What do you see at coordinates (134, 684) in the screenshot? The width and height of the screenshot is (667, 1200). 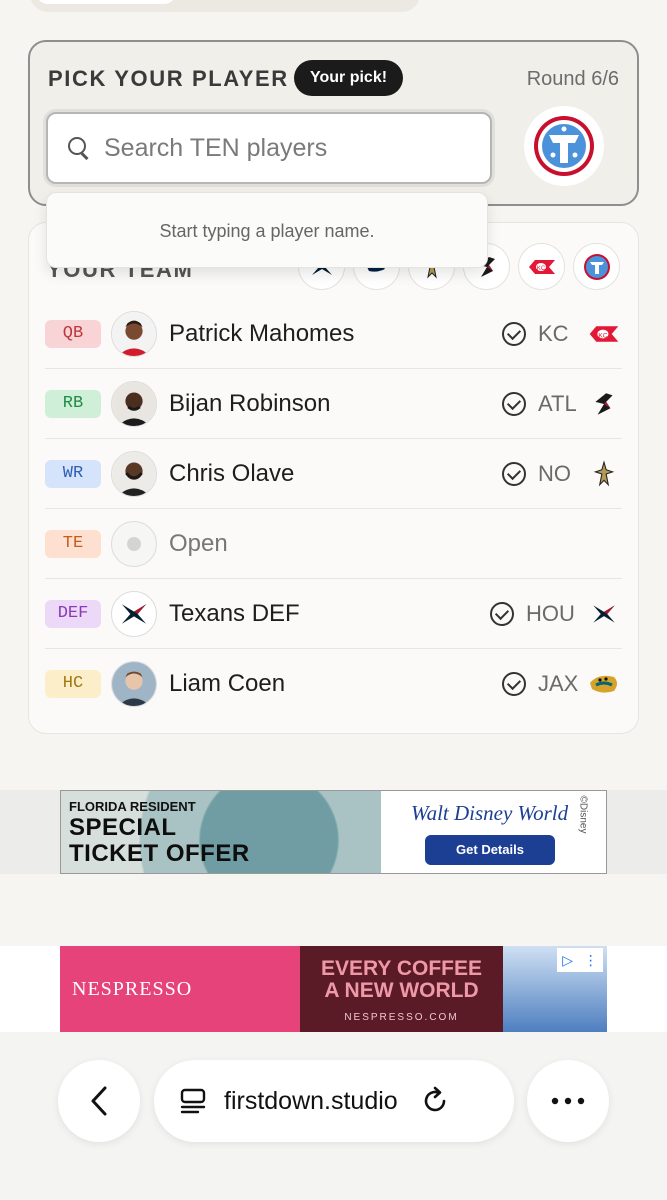 I see `coach-avatar` at bounding box center [134, 684].